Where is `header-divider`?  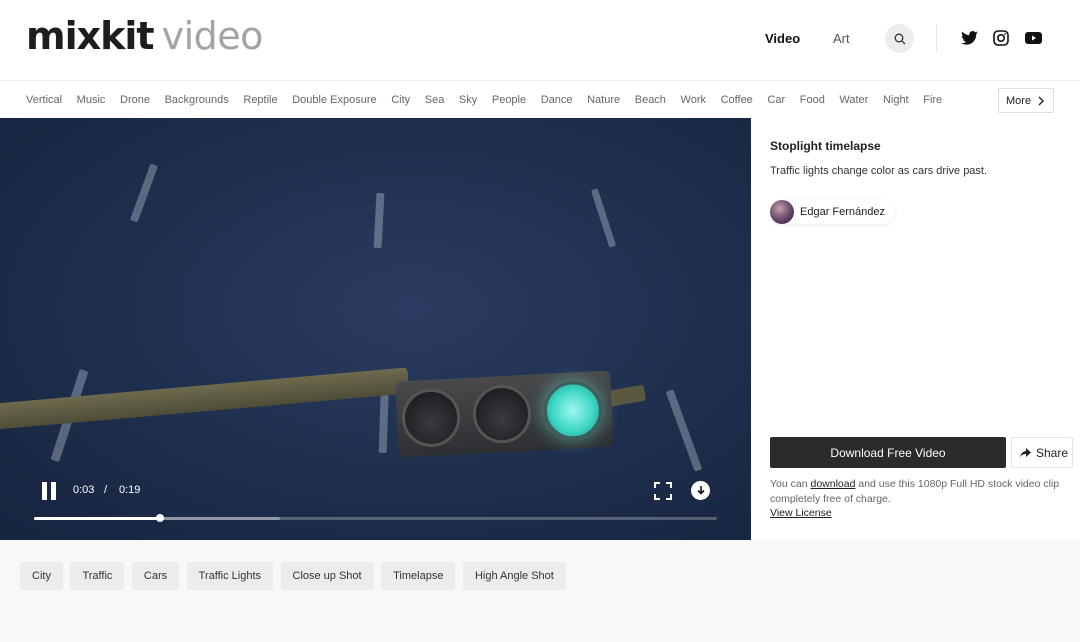 header-divider is located at coordinates (936, 38).